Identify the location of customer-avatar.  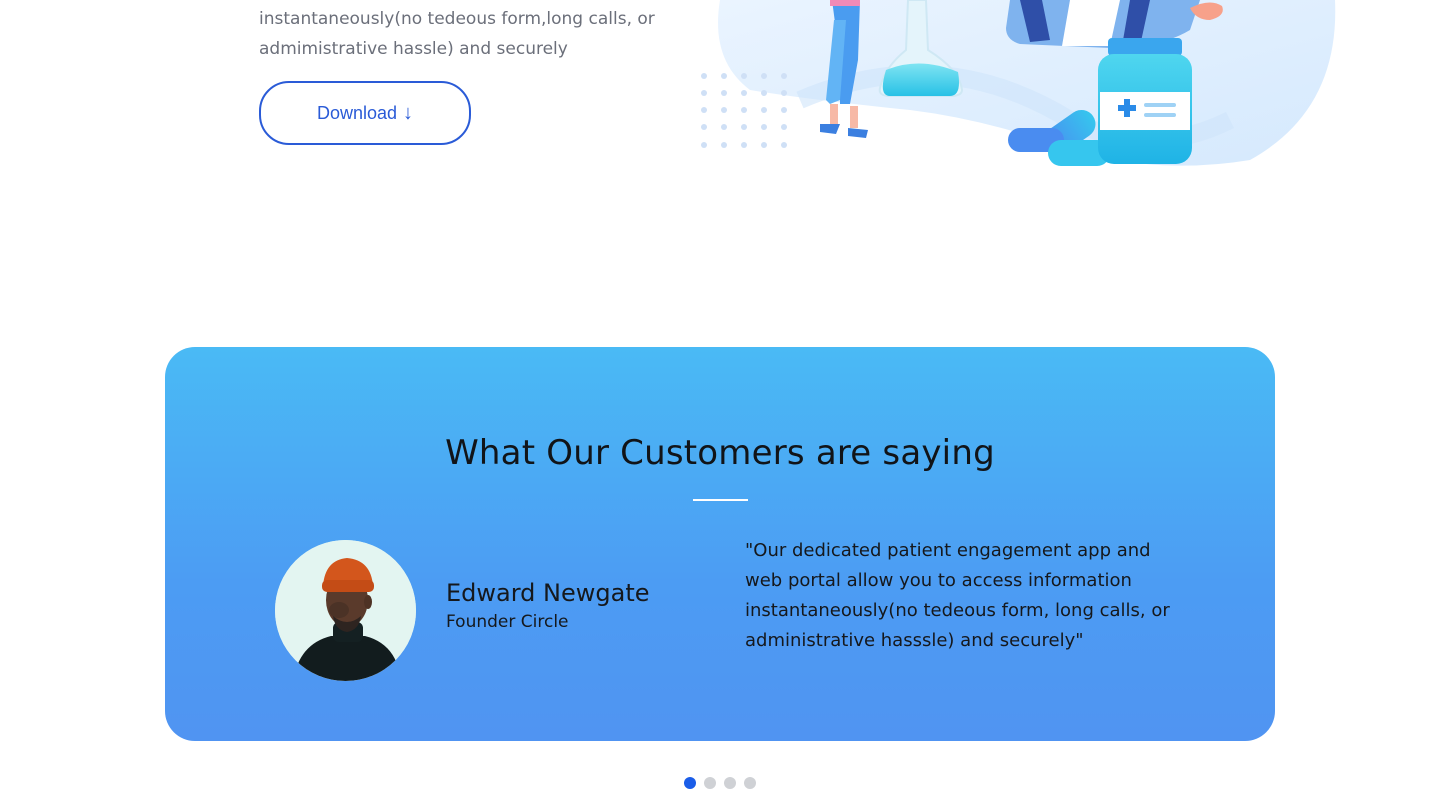
(345, 610).